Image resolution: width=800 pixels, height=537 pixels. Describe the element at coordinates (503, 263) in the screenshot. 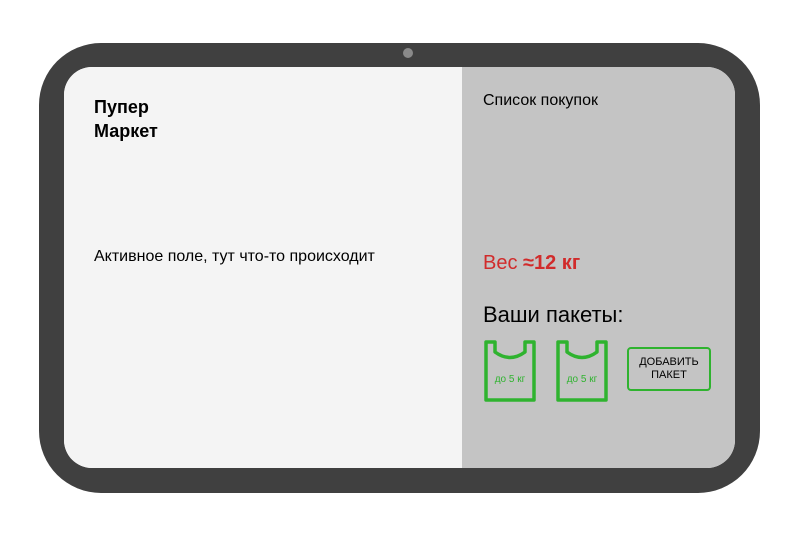

I see `weight-prefix: Вес` at that location.